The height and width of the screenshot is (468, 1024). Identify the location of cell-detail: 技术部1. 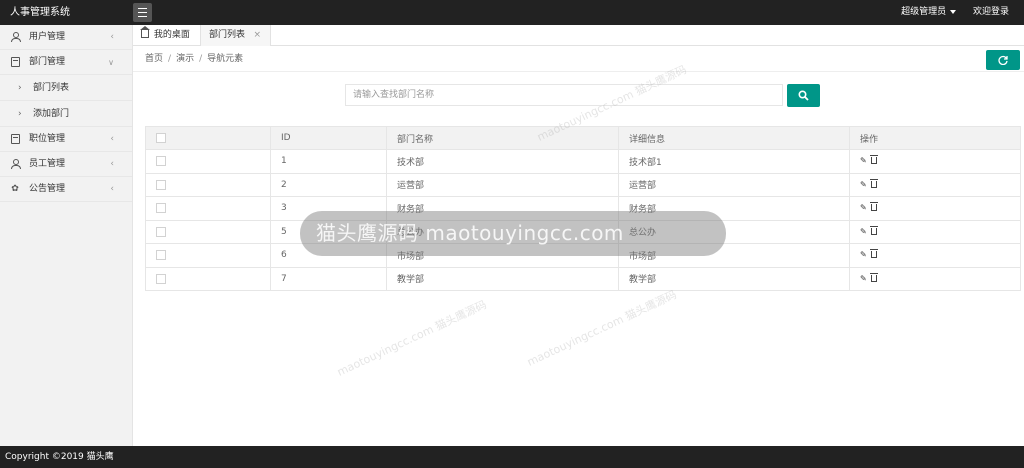
(734, 161).